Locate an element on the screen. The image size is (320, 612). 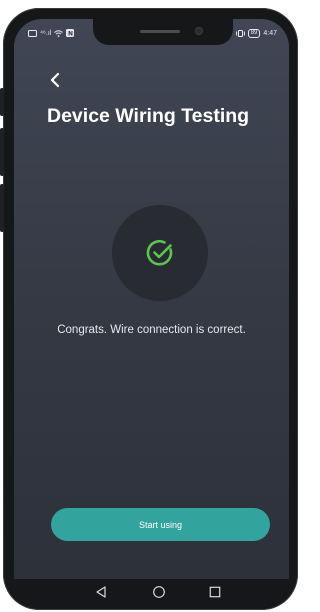
camera-notch is located at coordinates (163, 32).